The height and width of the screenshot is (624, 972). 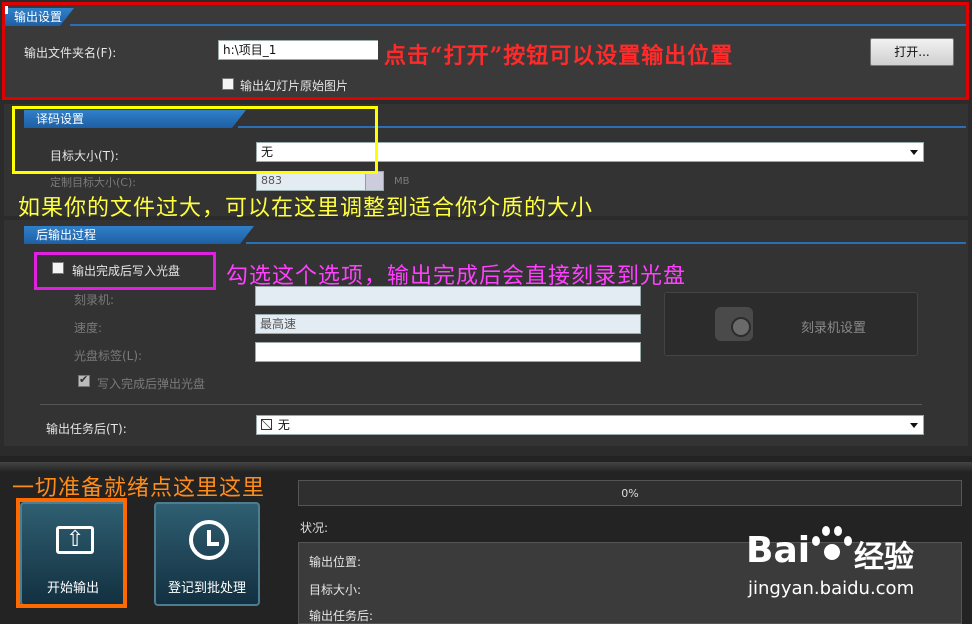 What do you see at coordinates (206, 588) in the screenshot?
I see `batch-label: 登记到批处理` at bounding box center [206, 588].